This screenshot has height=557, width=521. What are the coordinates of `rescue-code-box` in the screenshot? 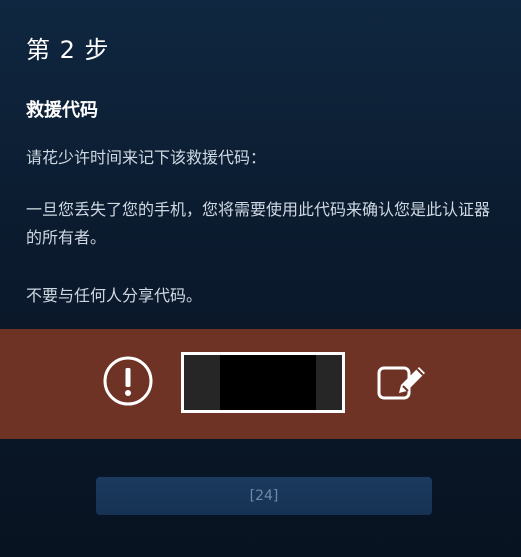 It's located at (263, 382).